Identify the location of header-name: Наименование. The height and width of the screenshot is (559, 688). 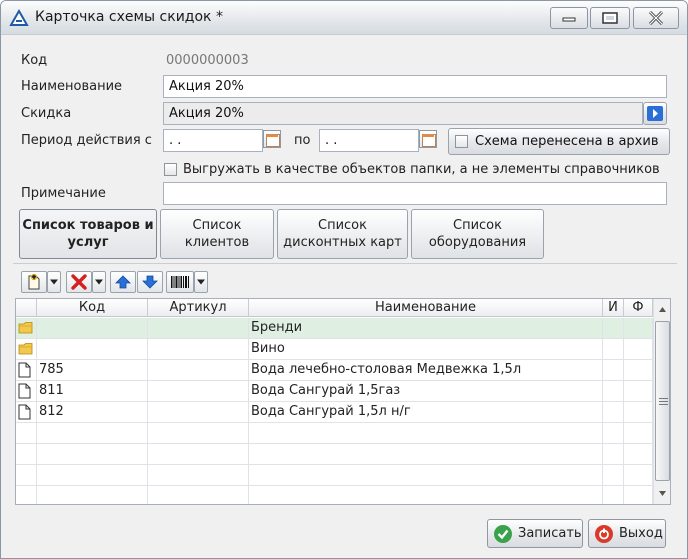
(426, 308).